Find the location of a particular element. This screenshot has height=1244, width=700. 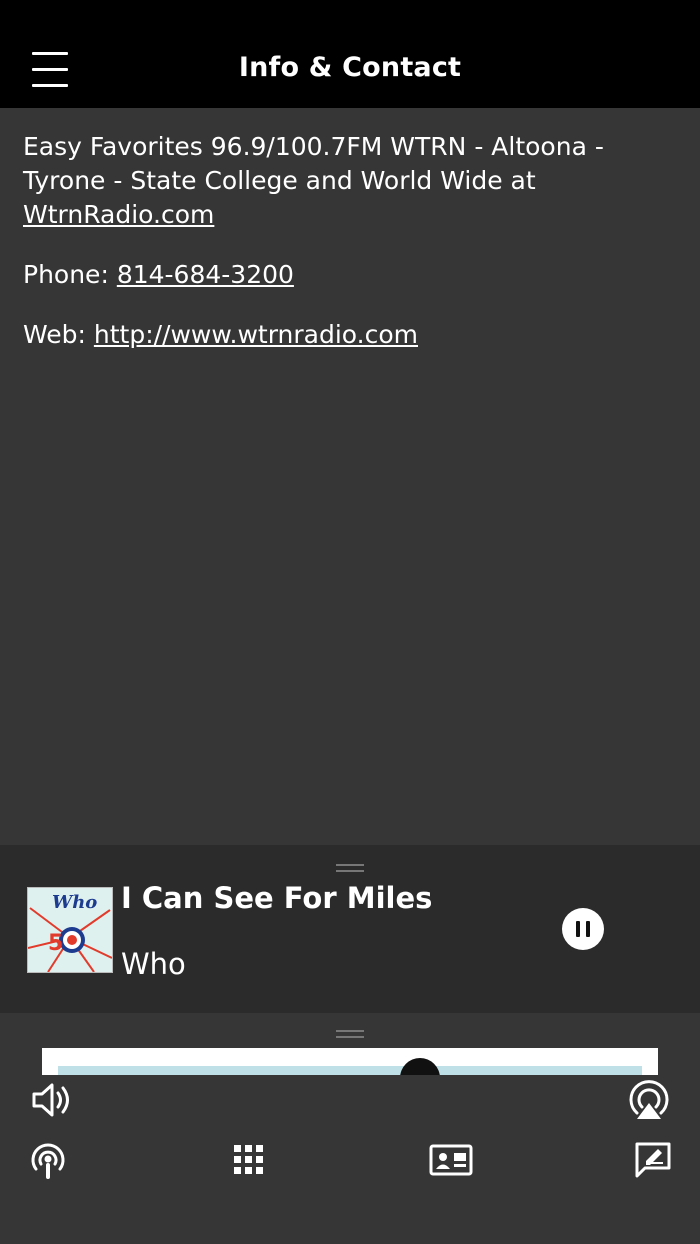

page-title: Info & Contact is located at coordinates (350, 67).